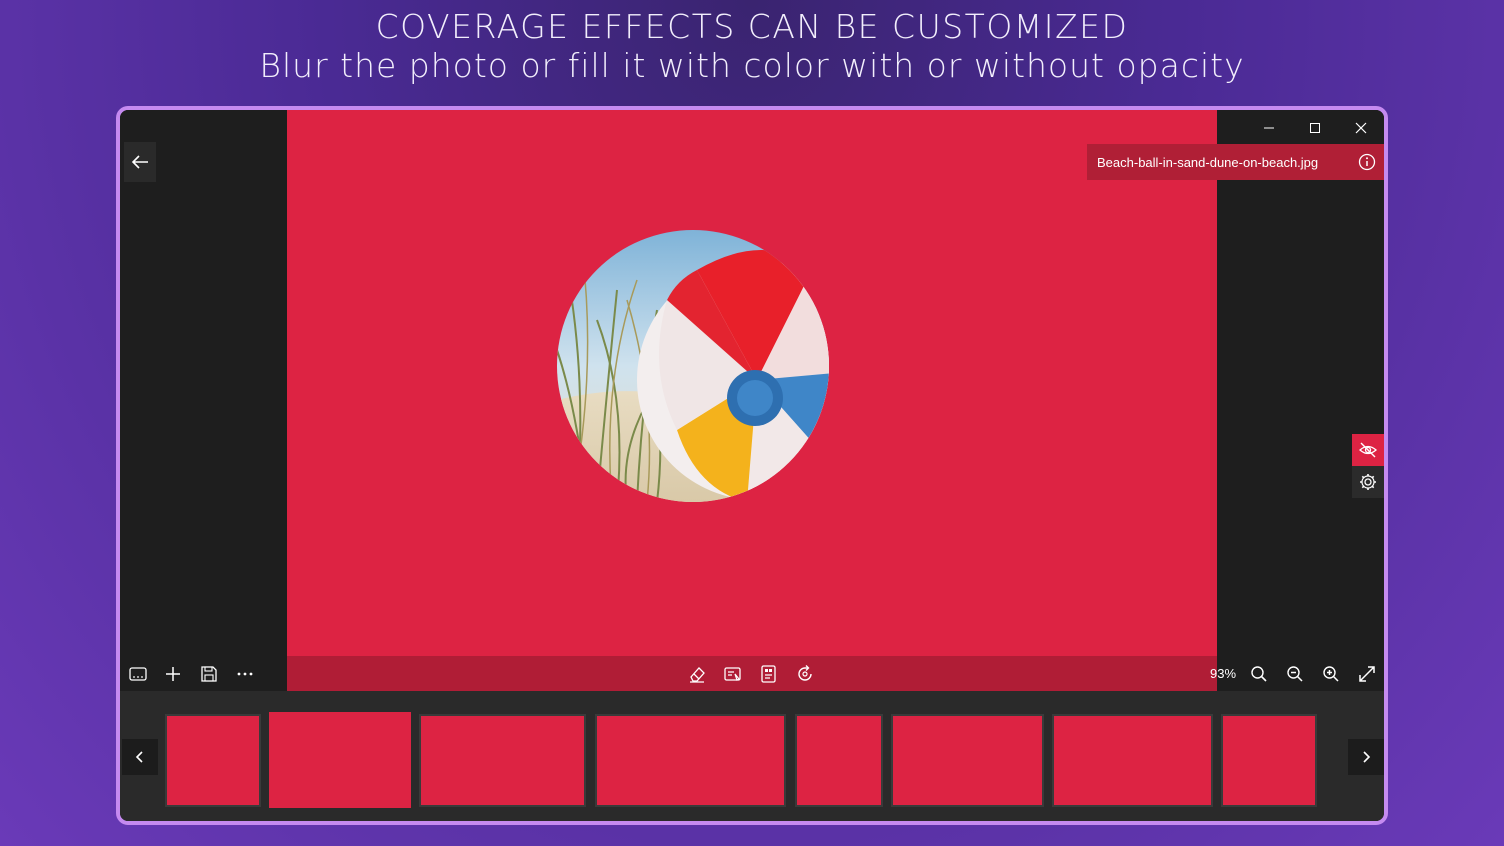 The image size is (1504, 846). Describe the element at coordinates (1223, 673) in the screenshot. I see `zoom-level: 93%` at that location.